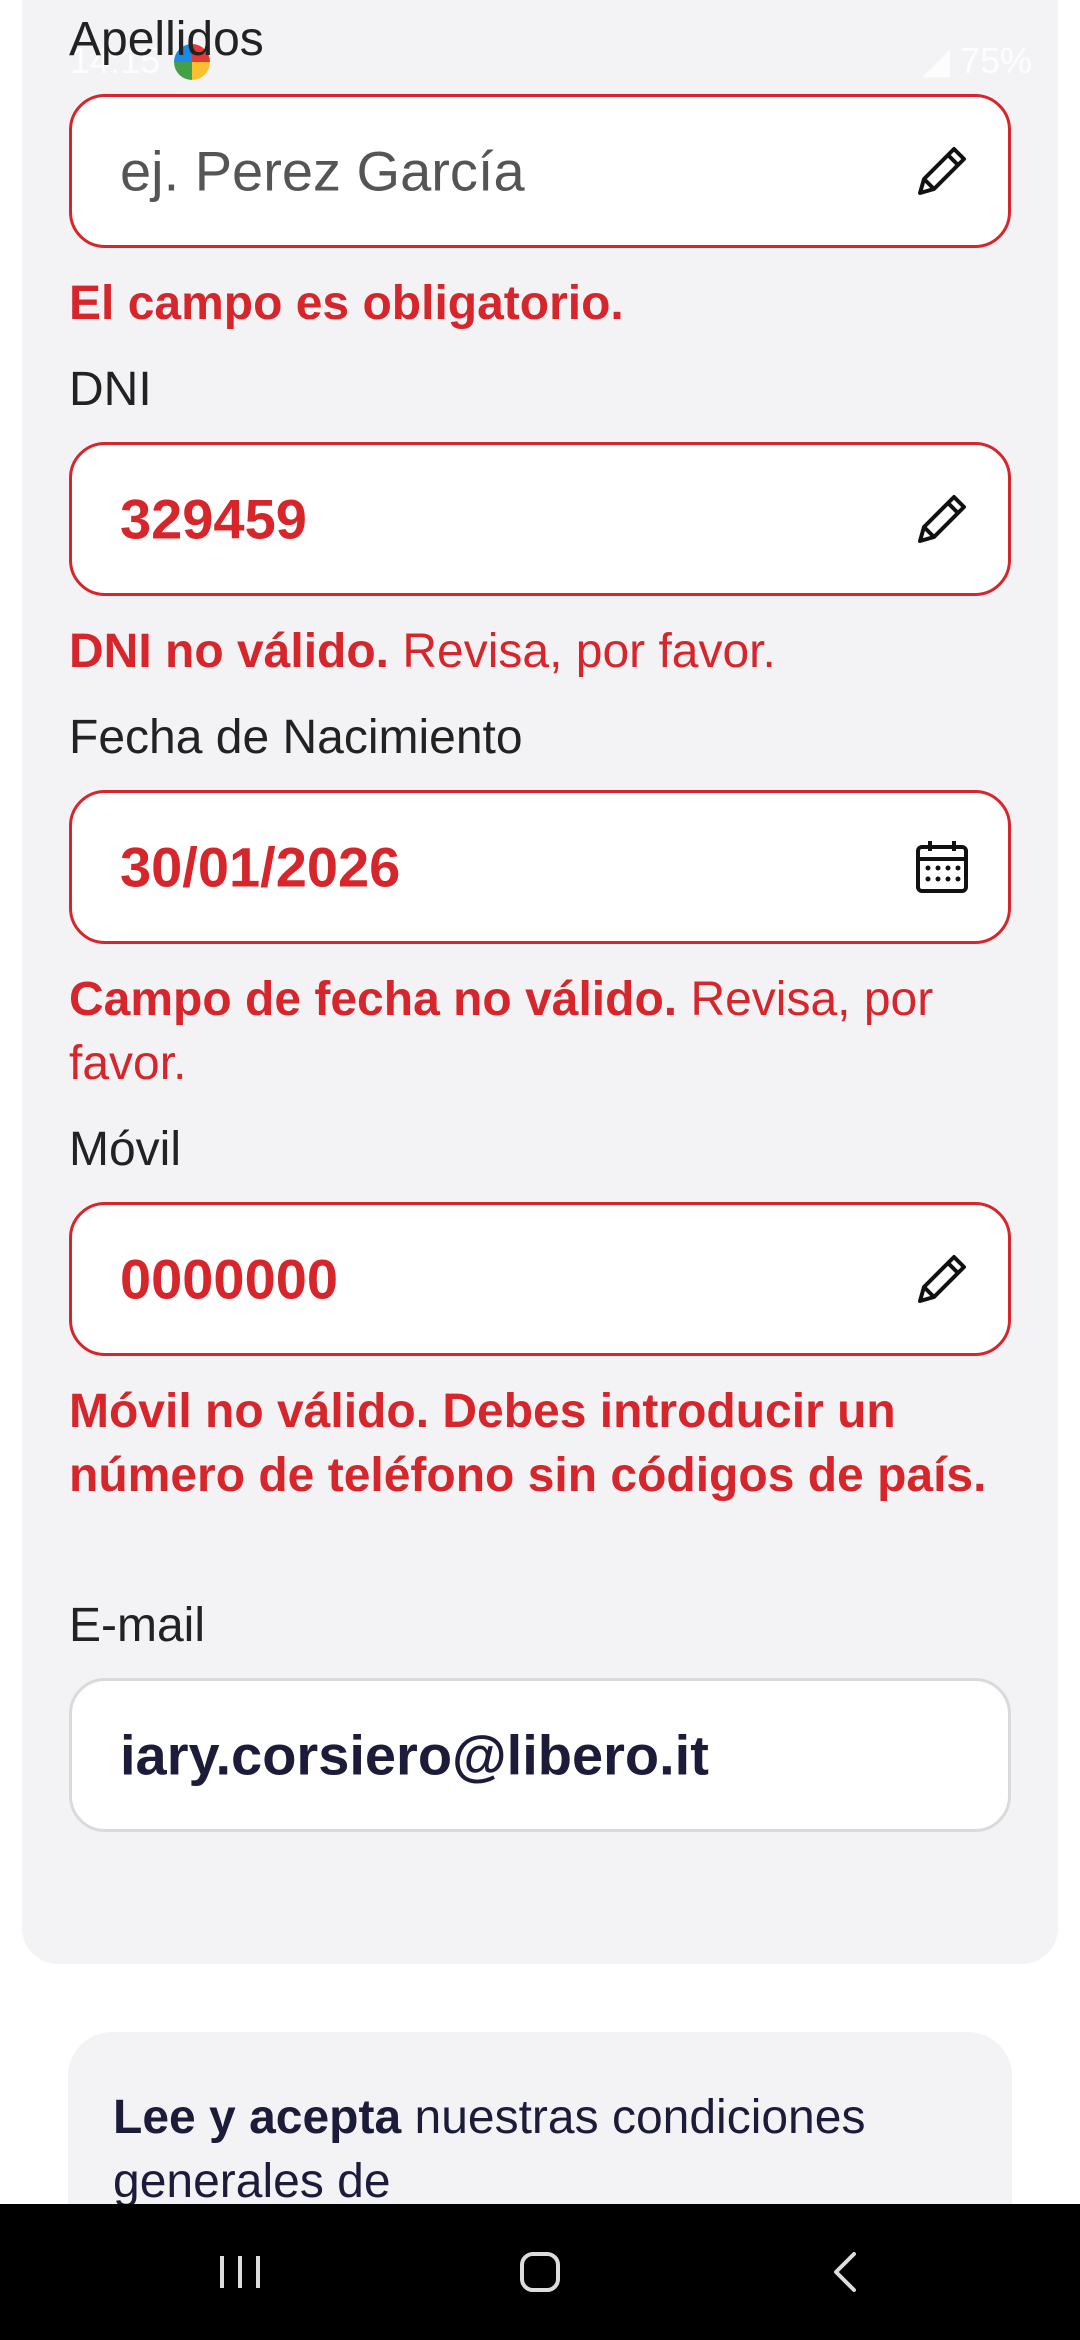  What do you see at coordinates (125, 1149) in the screenshot?
I see `movil-label: Móvil` at bounding box center [125, 1149].